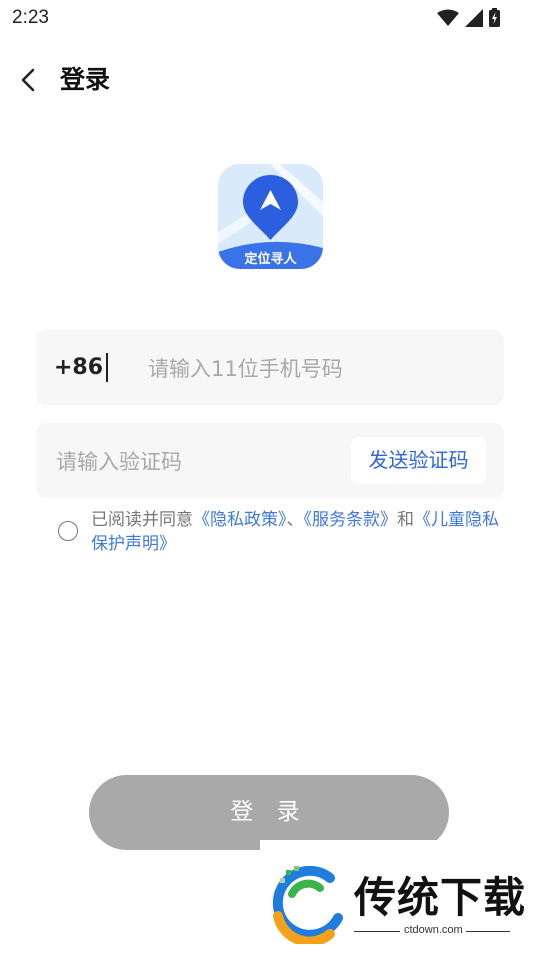 The height and width of the screenshot is (960, 540). Describe the element at coordinates (196, 461) in the screenshot. I see `verification-code-input` at that location.